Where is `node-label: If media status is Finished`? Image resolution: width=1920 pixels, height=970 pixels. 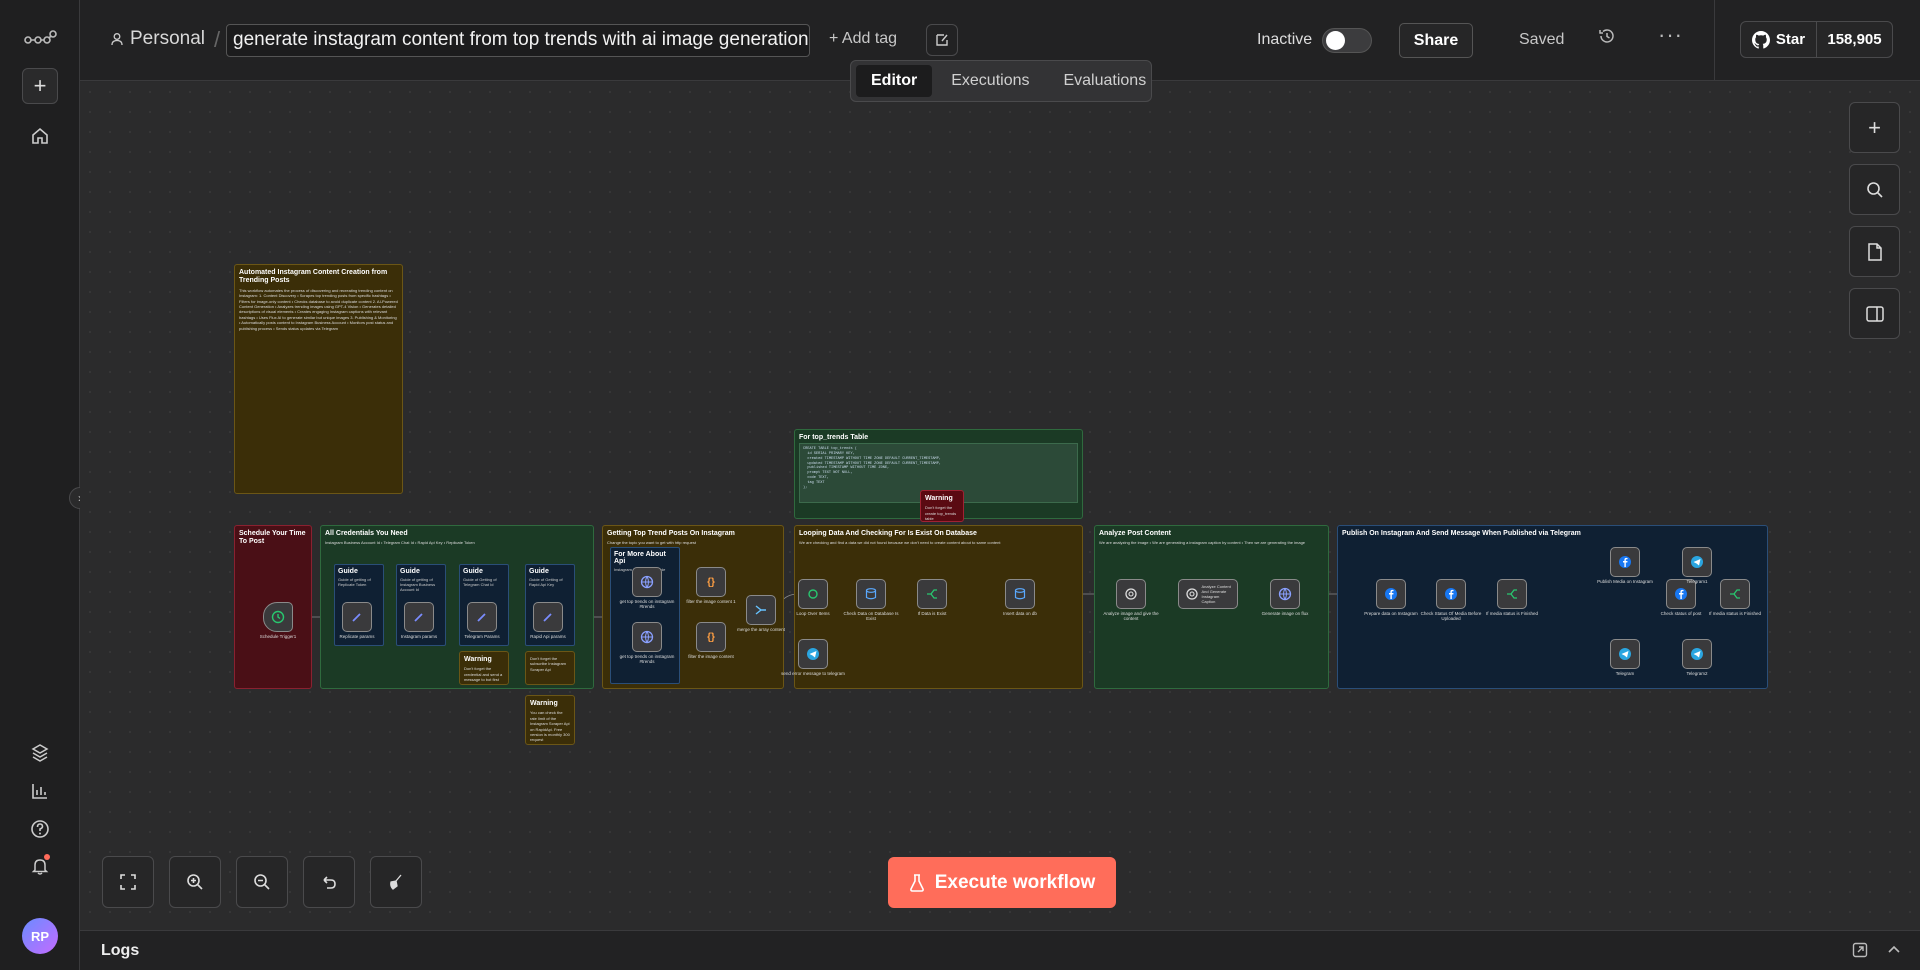 node-label: If media status is Finished is located at coordinates (1735, 613).